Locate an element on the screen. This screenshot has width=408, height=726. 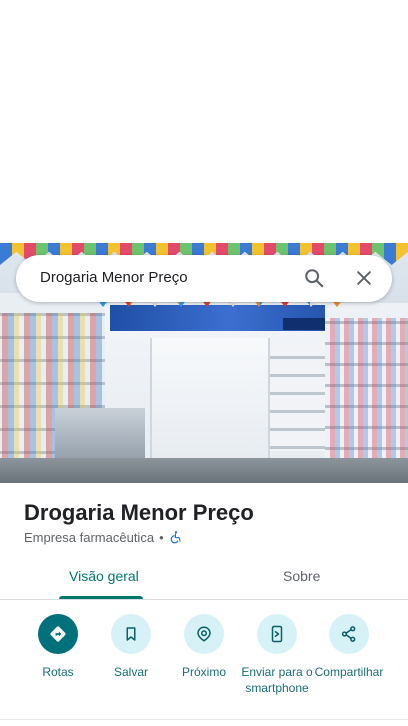
directions-icon is located at coordinates (58, 634).